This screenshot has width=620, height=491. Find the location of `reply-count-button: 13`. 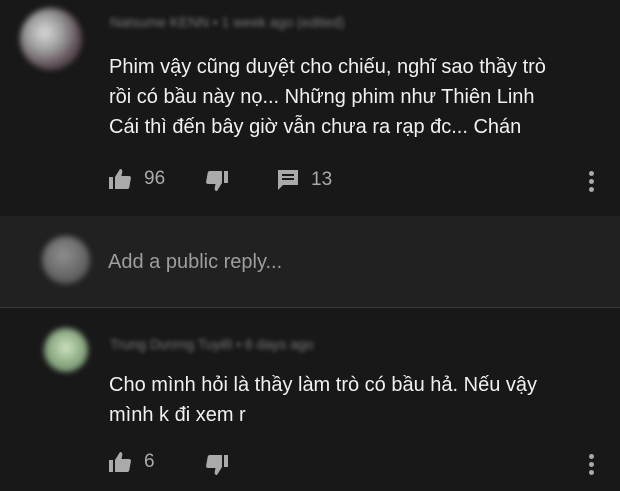

reply-count-button: 13 is located at coordinates (304, 180).